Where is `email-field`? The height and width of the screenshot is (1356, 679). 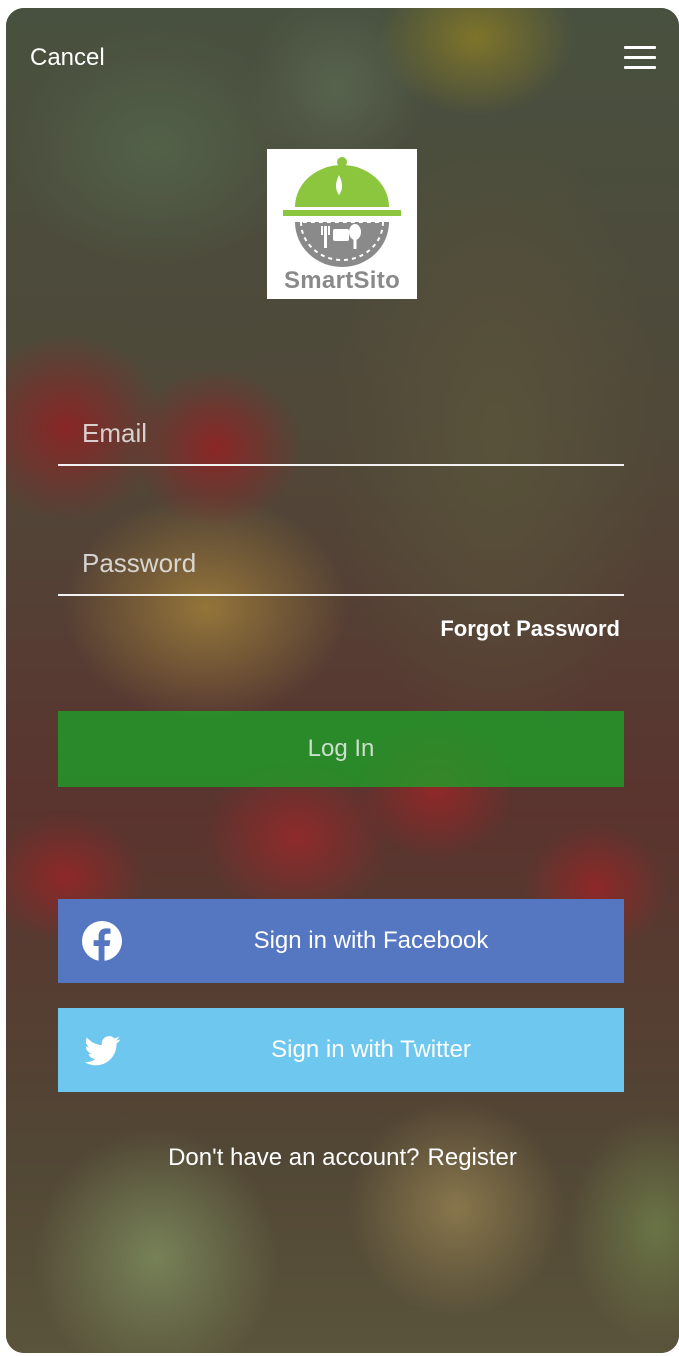
email-field is located at coordinates (341, 435).